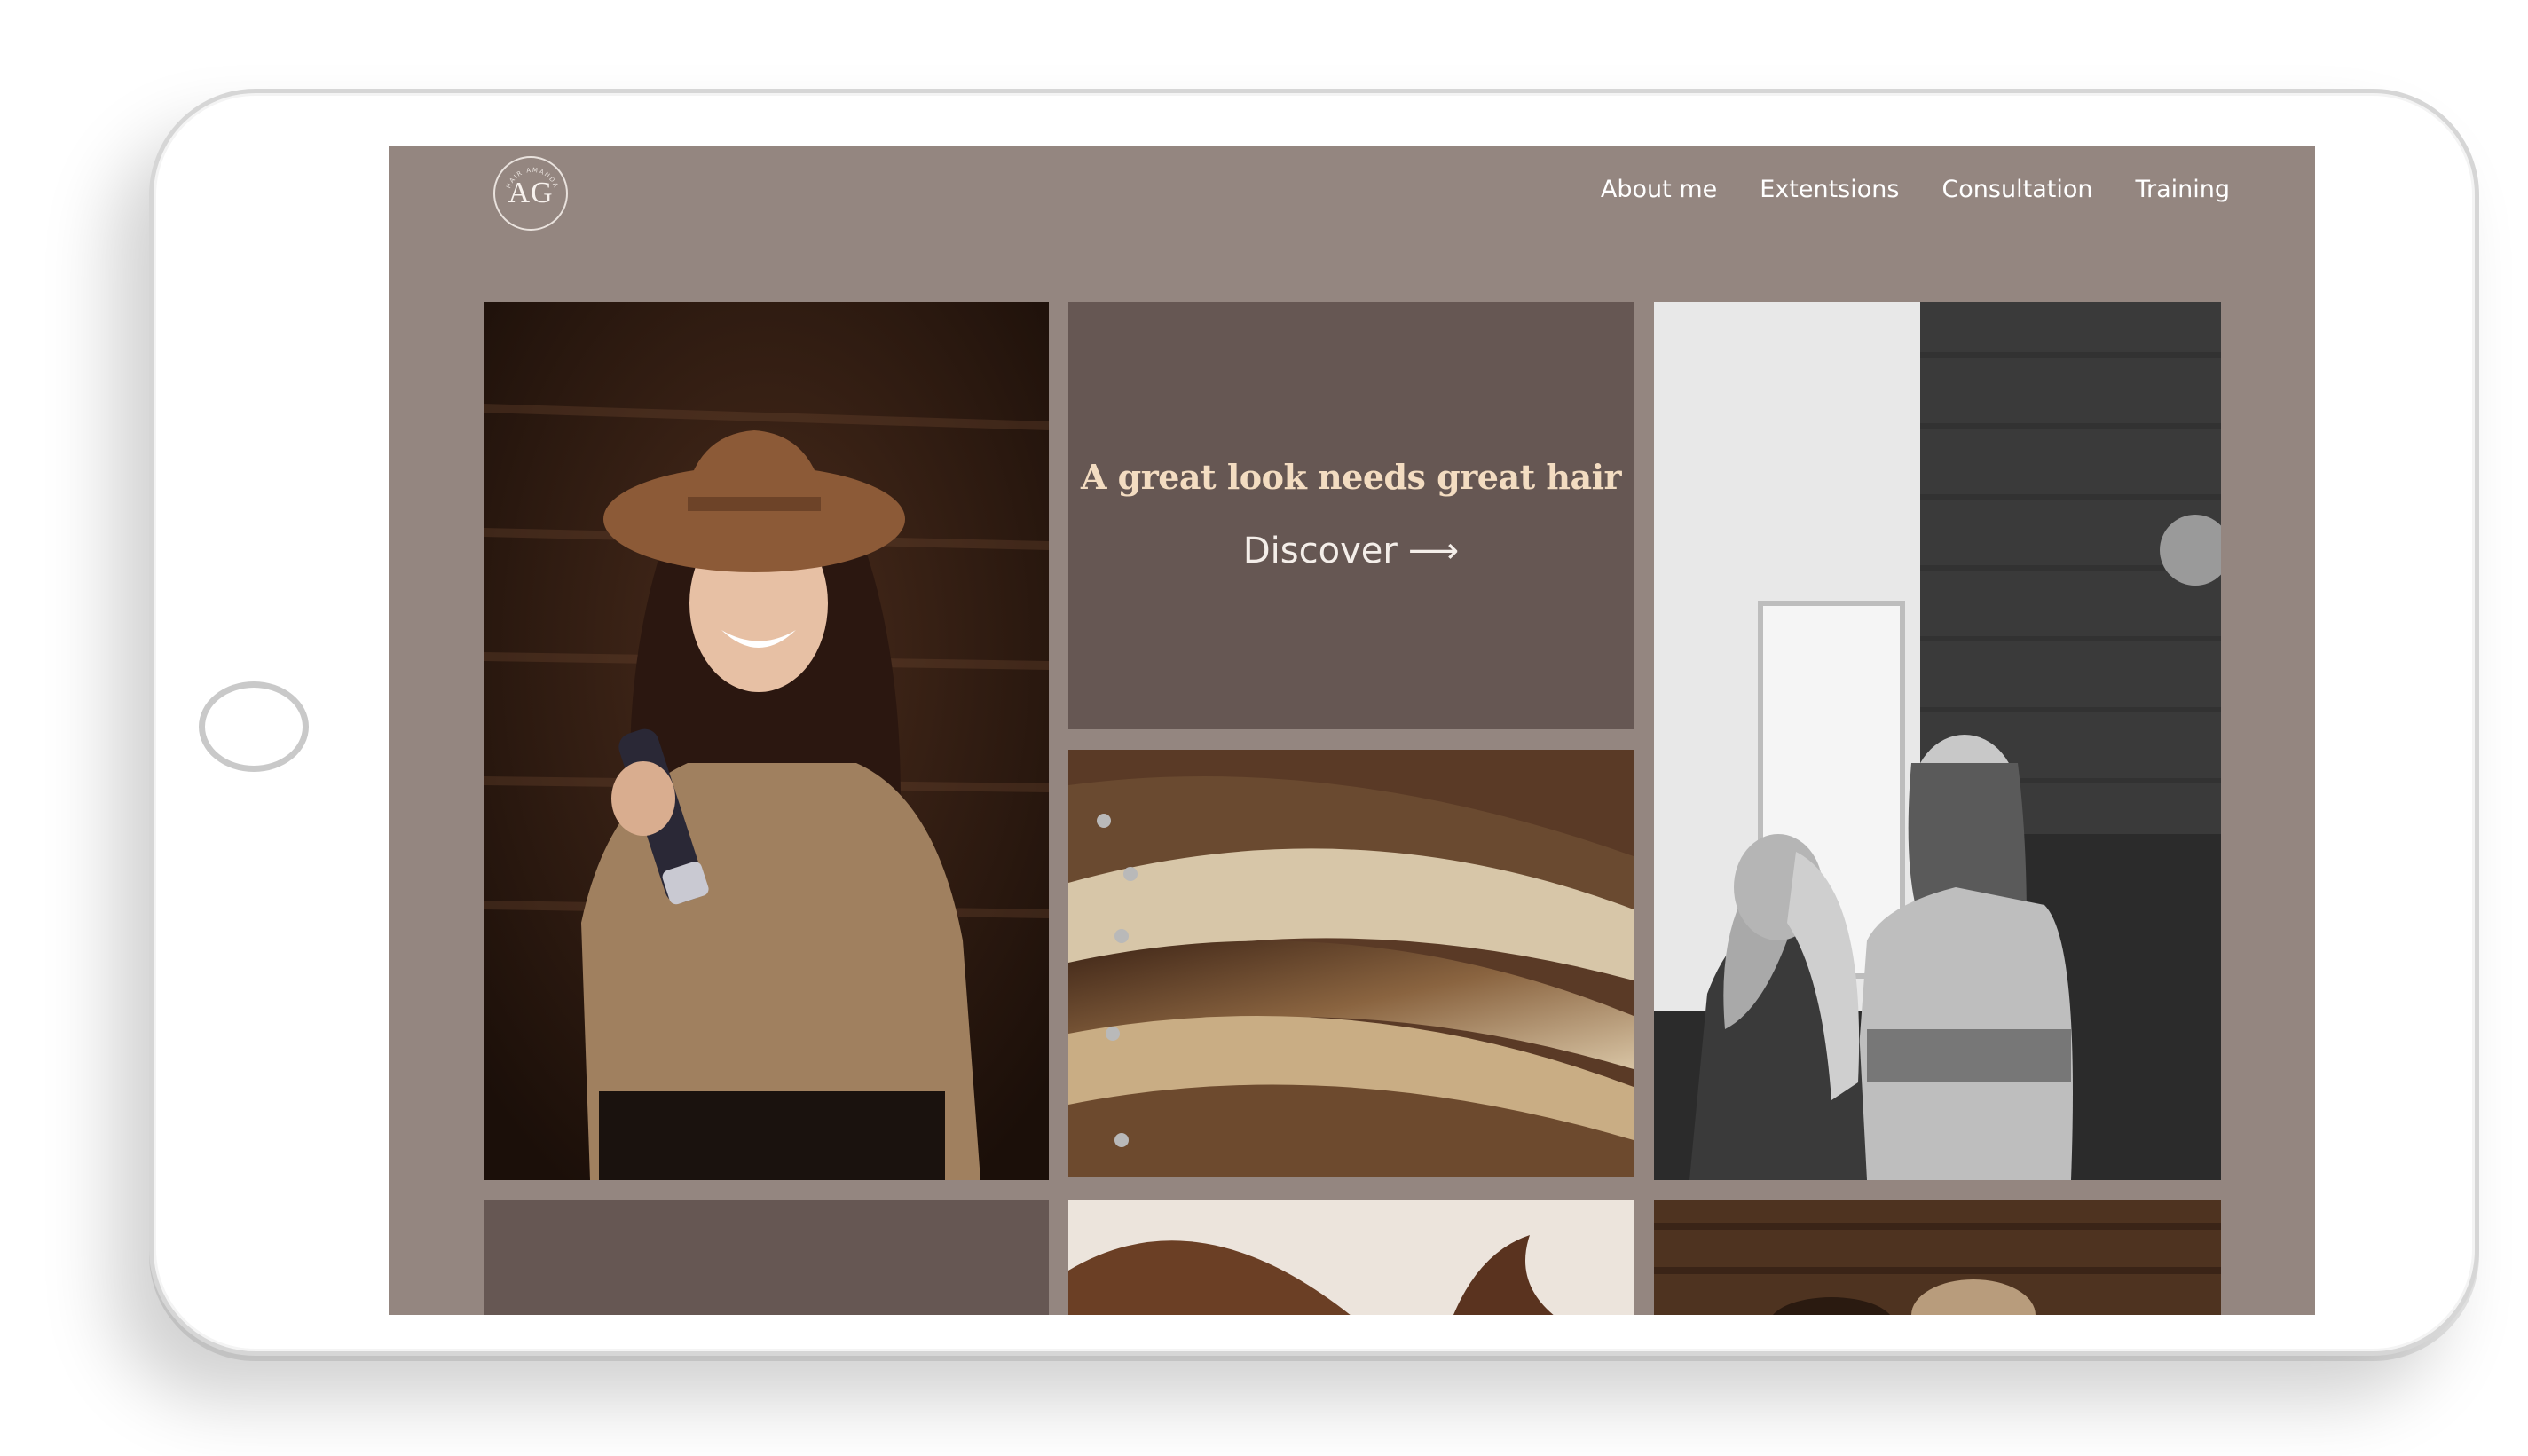  I want to click on salon-photo, so click(1937, 1257).